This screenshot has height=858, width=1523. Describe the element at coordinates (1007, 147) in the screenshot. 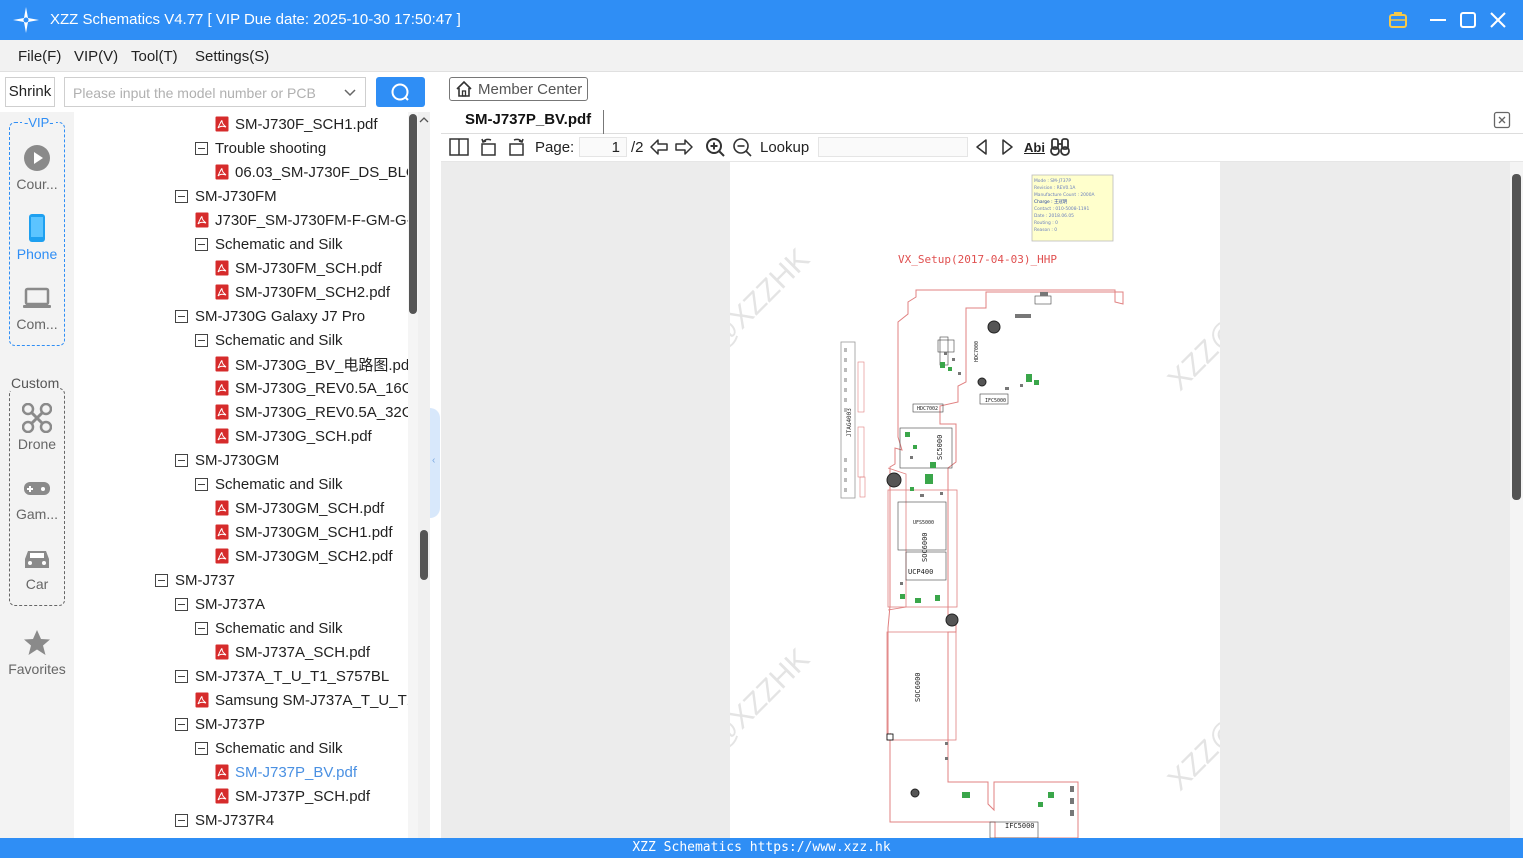

I see `find-next-button` at that location.